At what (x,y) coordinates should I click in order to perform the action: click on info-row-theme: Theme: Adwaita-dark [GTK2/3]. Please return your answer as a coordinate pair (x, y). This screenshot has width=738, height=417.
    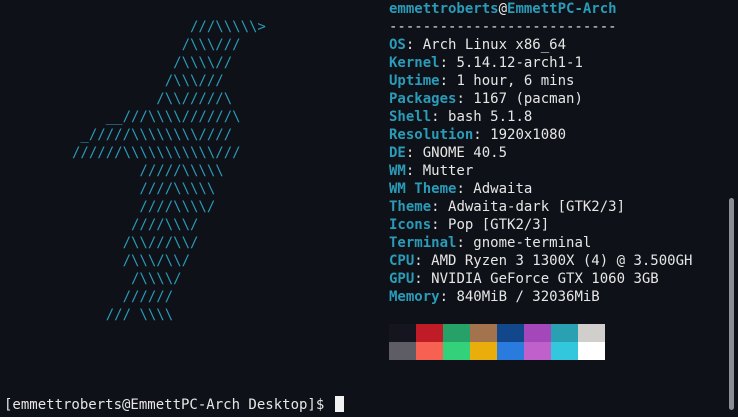
    Looking at the image, I should click on (540, 207).